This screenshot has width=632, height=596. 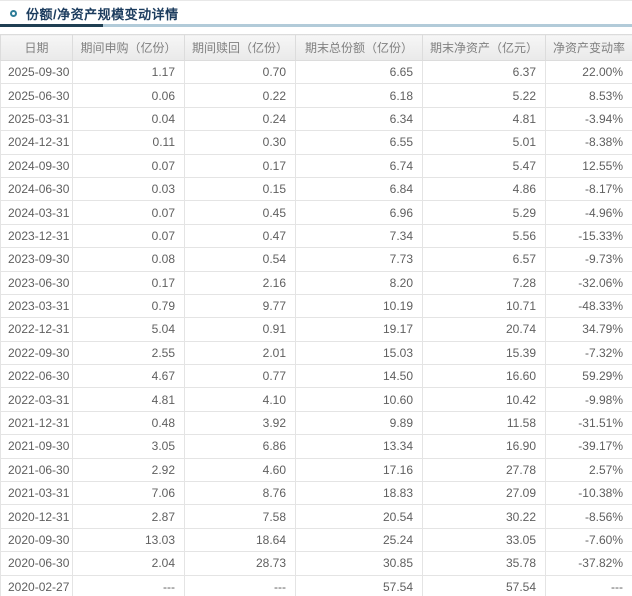 What do you see at coordinates (588, 95) in the screenshot?
I see `change-rate-cell: 8.53%` at bounding box center [588, 95].